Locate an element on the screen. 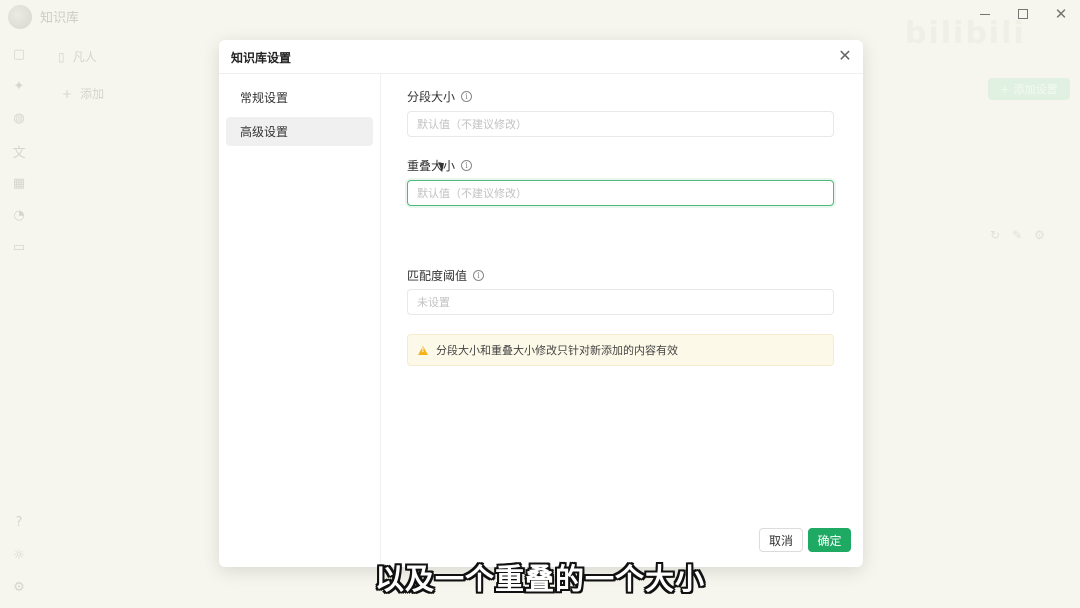  chunk-size-label-text: 分段大小 is located at coordinates (431, 97).